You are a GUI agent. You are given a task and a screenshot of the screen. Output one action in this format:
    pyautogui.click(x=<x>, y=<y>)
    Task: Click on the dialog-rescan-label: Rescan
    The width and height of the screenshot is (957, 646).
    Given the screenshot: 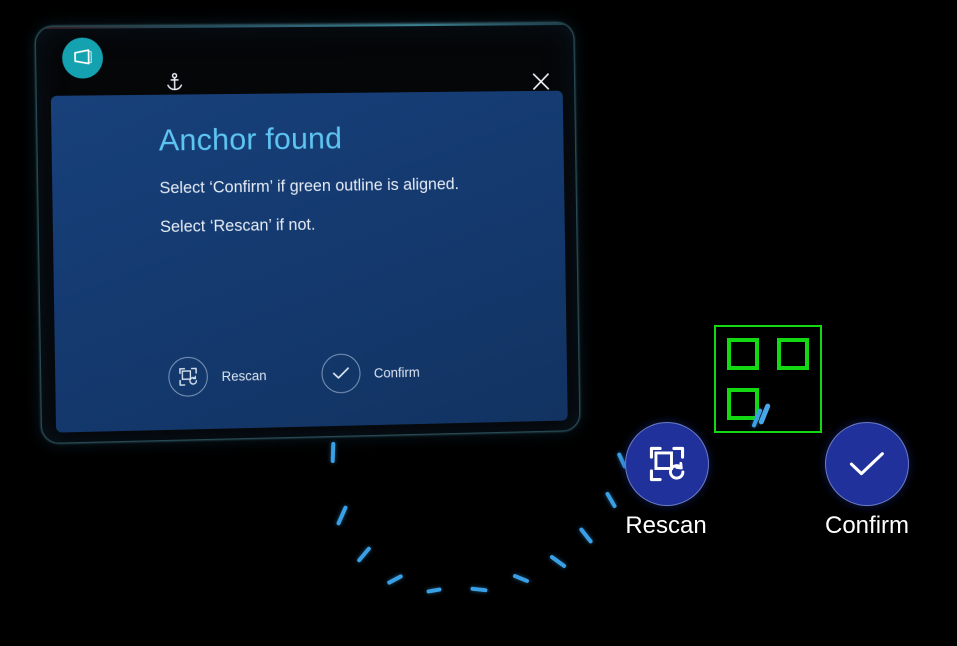 What is the action you would take?
    pyautogui.click(x=244, y=375)
    